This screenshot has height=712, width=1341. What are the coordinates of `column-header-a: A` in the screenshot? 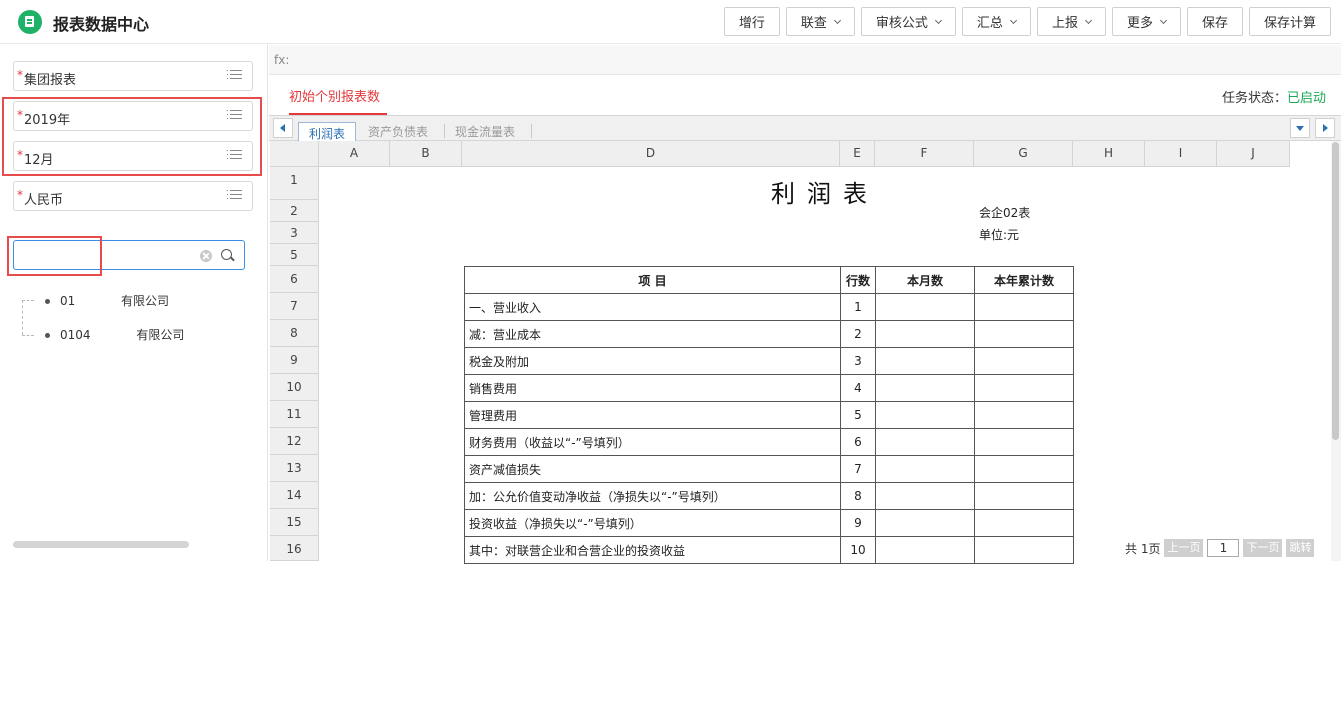 It's located at (354, 154).